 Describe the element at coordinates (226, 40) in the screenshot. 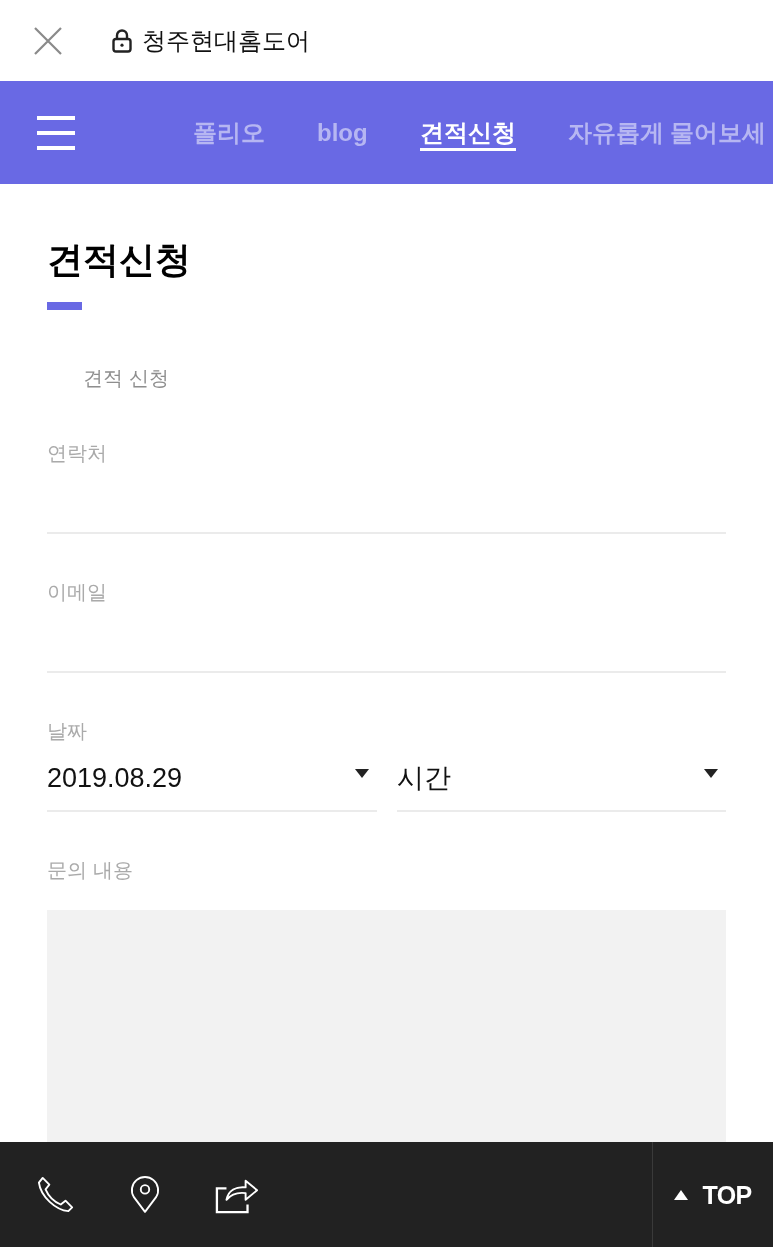

I see `page-title: 청주현대홈도어` at that location.